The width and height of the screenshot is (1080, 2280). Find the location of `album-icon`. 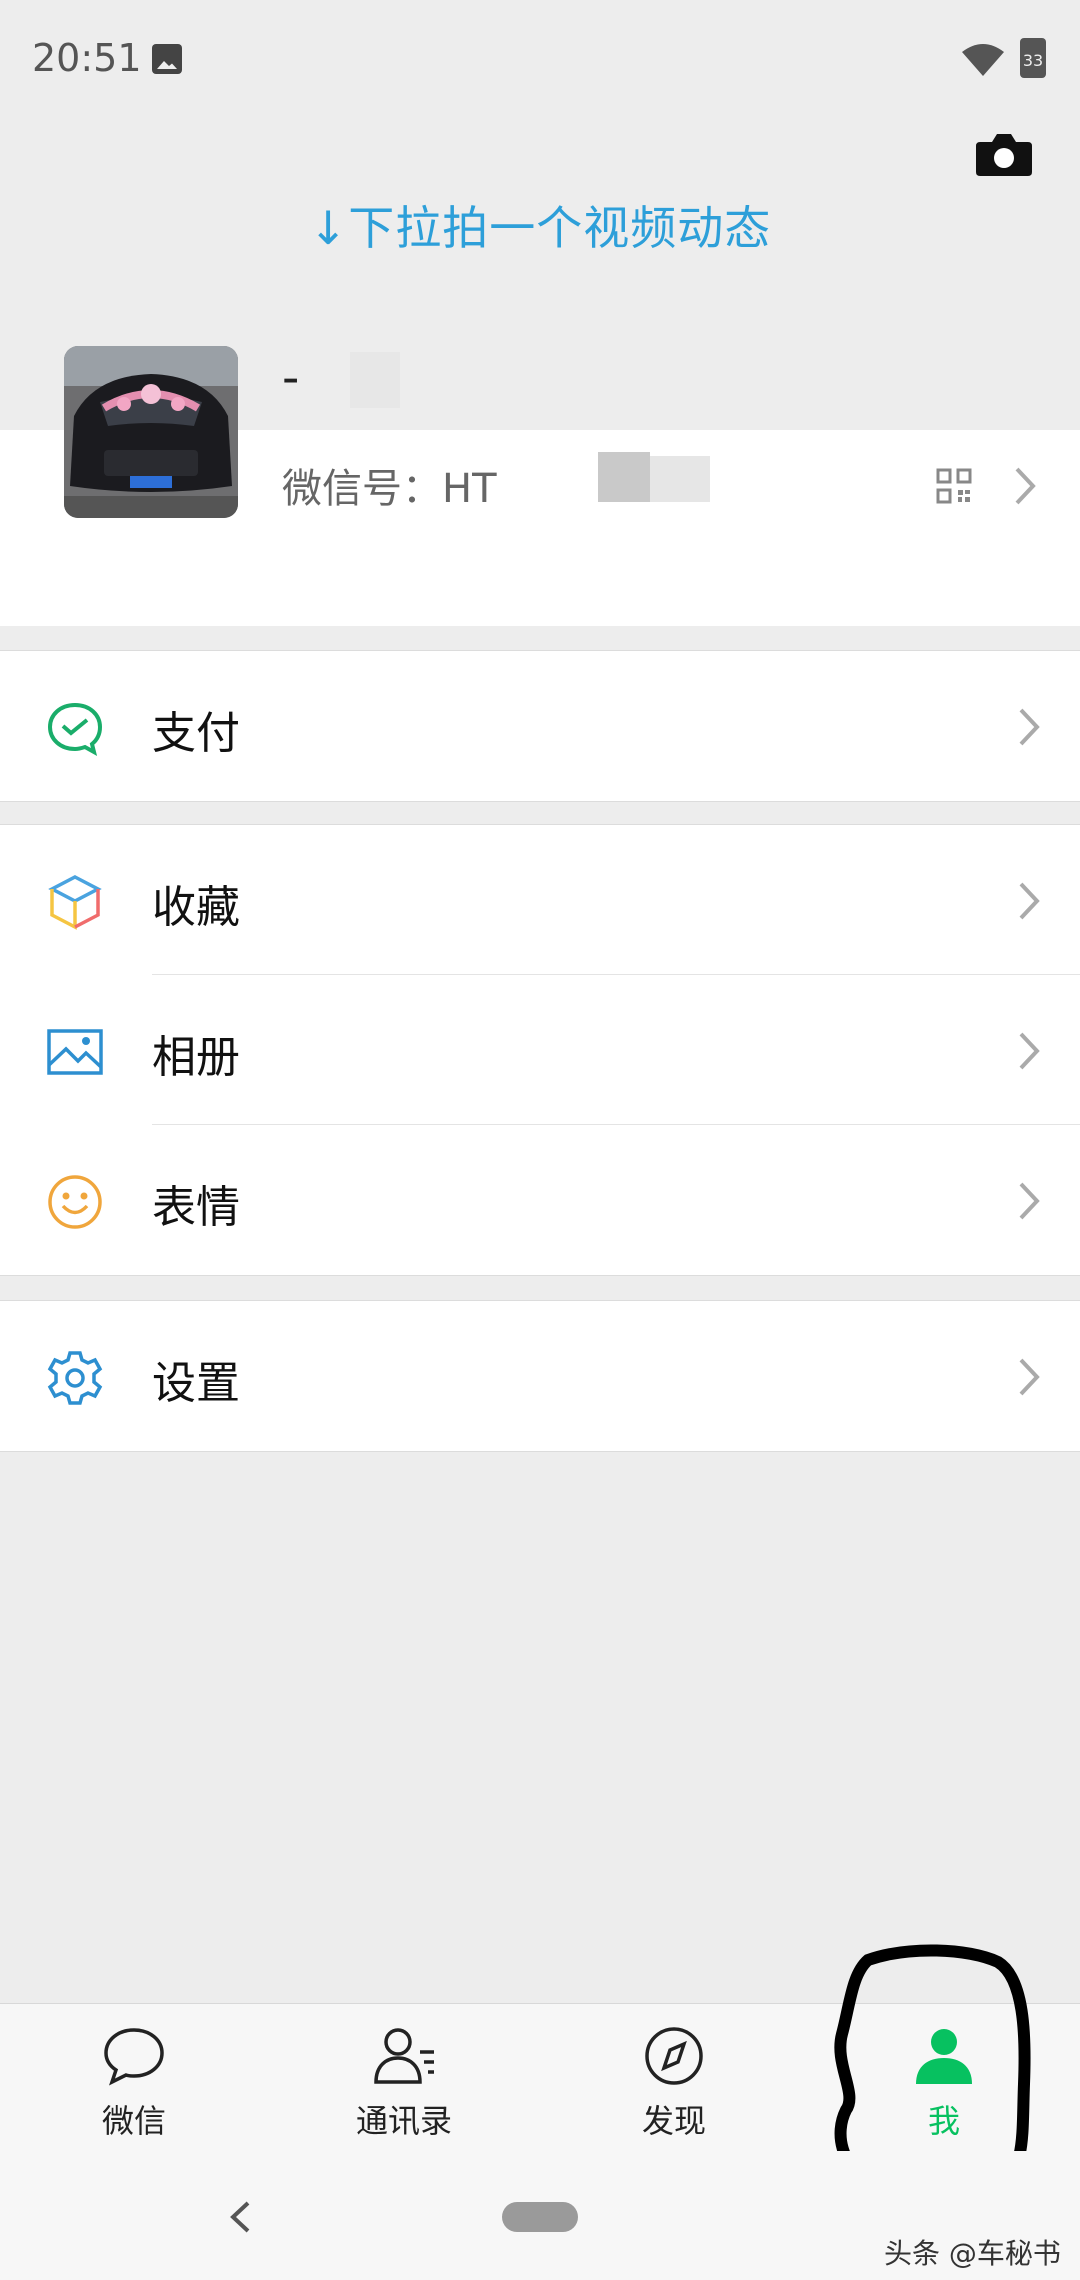

album-icon is located at coordinates (75, 1052).